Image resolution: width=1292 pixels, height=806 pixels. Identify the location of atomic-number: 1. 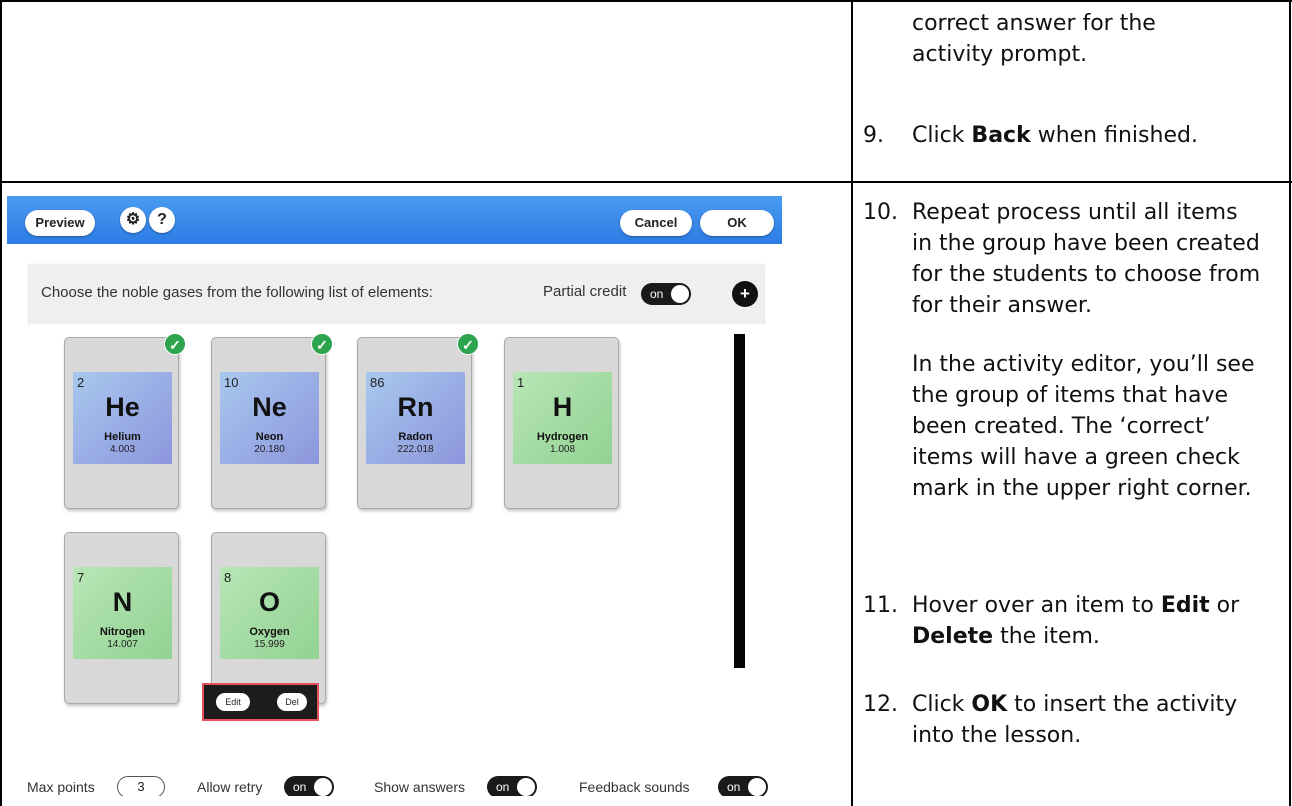
(521, 382).